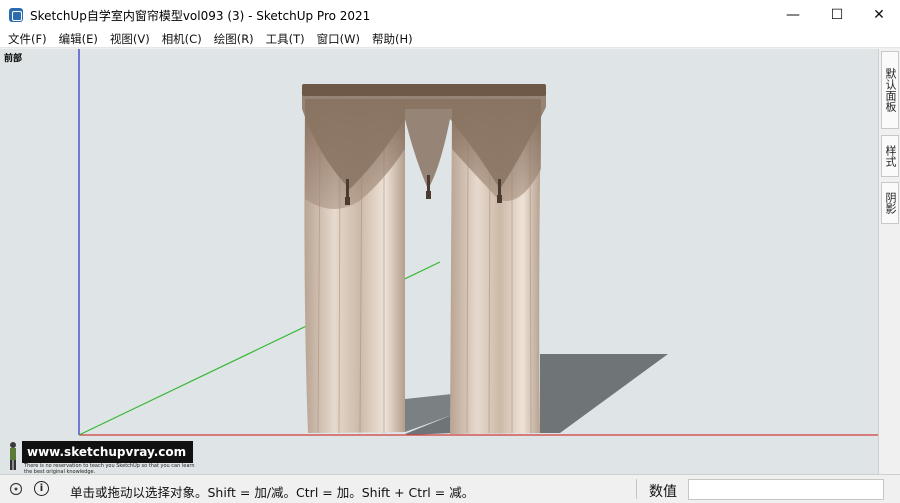  What do you see at coordinates (890, 90) in the screenshot?
I see `tab-default-tray: 默认面板` at bounding box center [890, 90].